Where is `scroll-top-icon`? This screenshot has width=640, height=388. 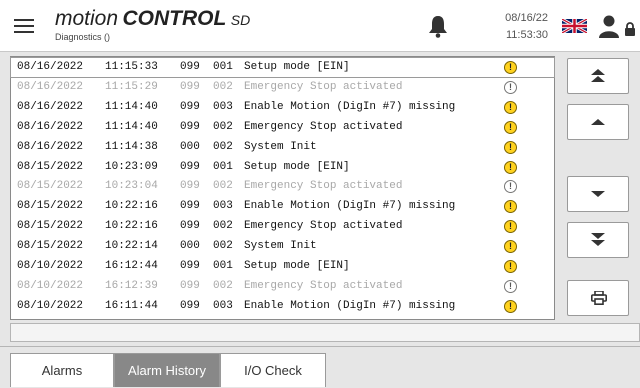 scroll-top-icon is located at coordinates (598, 75).